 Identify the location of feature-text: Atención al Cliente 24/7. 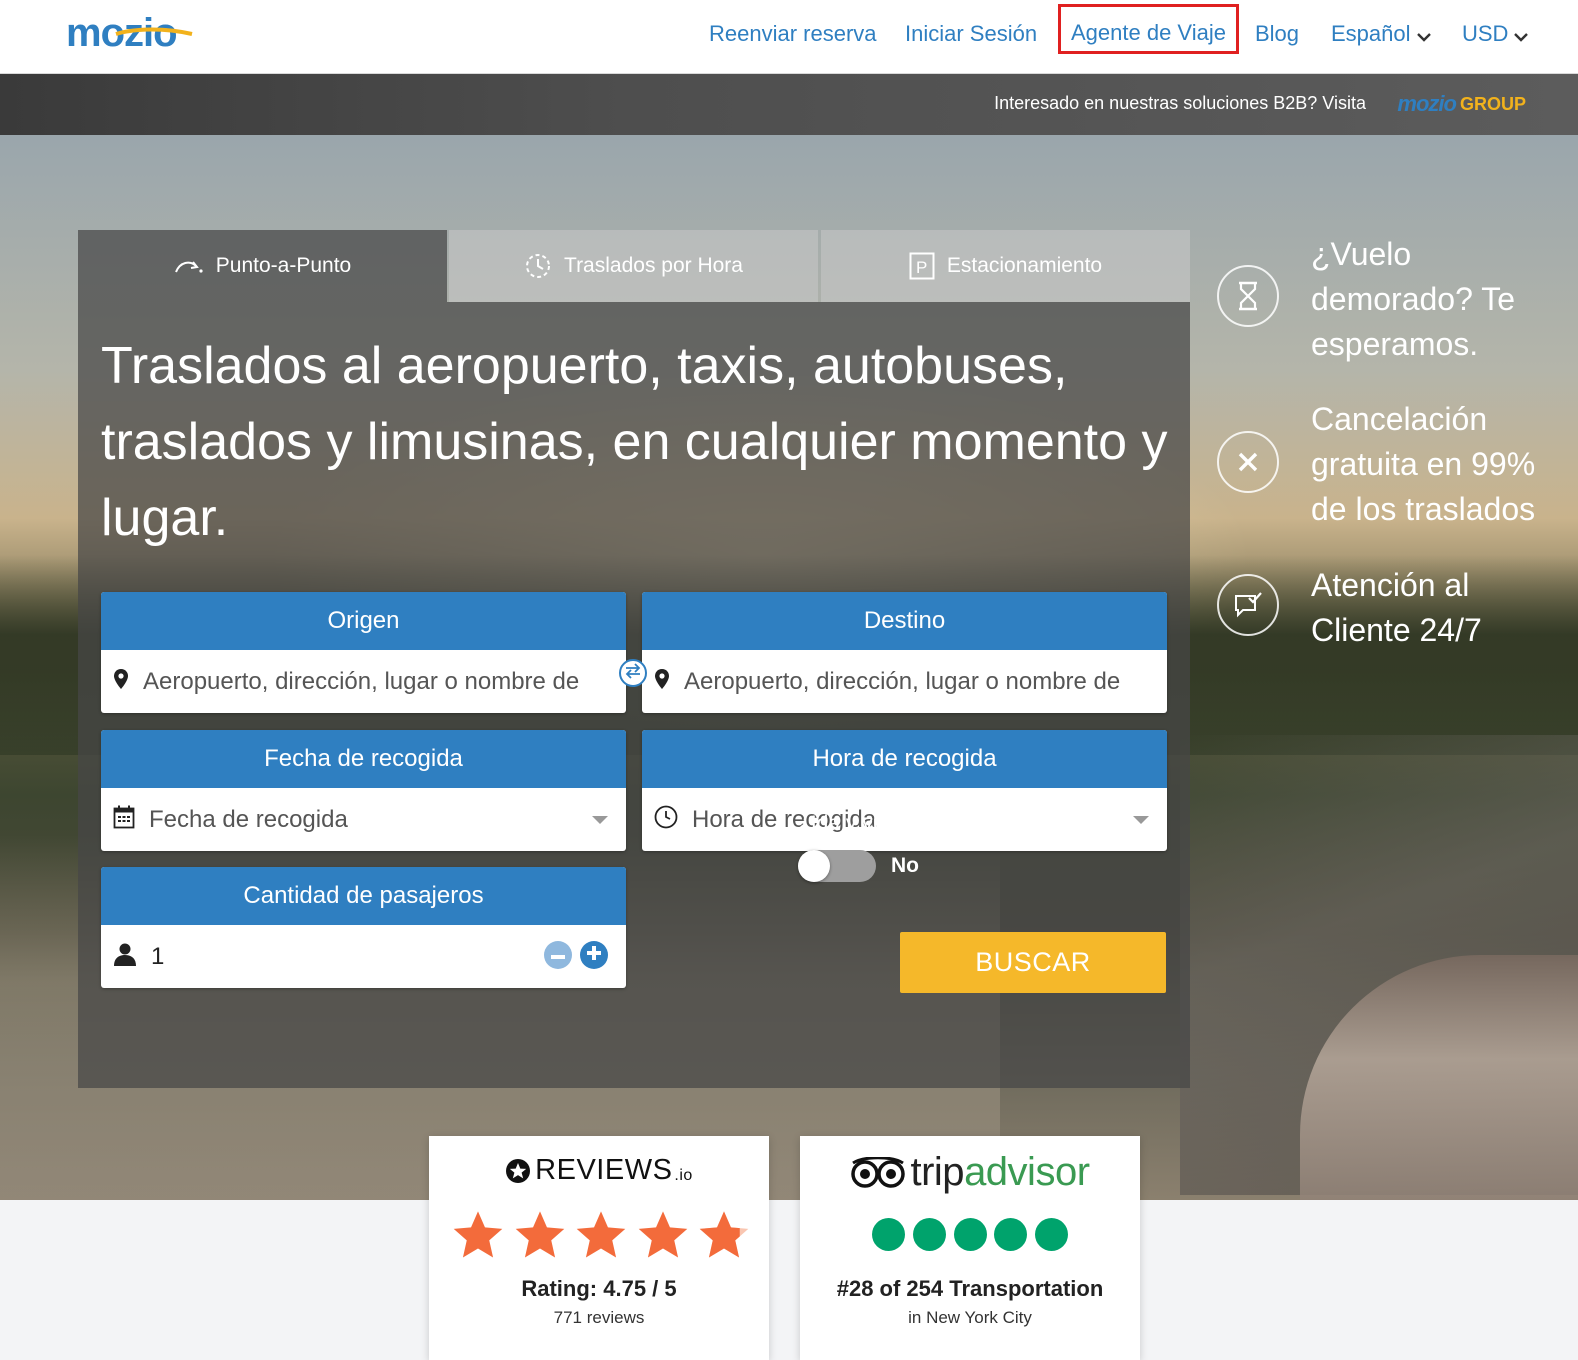
(1396, 607).